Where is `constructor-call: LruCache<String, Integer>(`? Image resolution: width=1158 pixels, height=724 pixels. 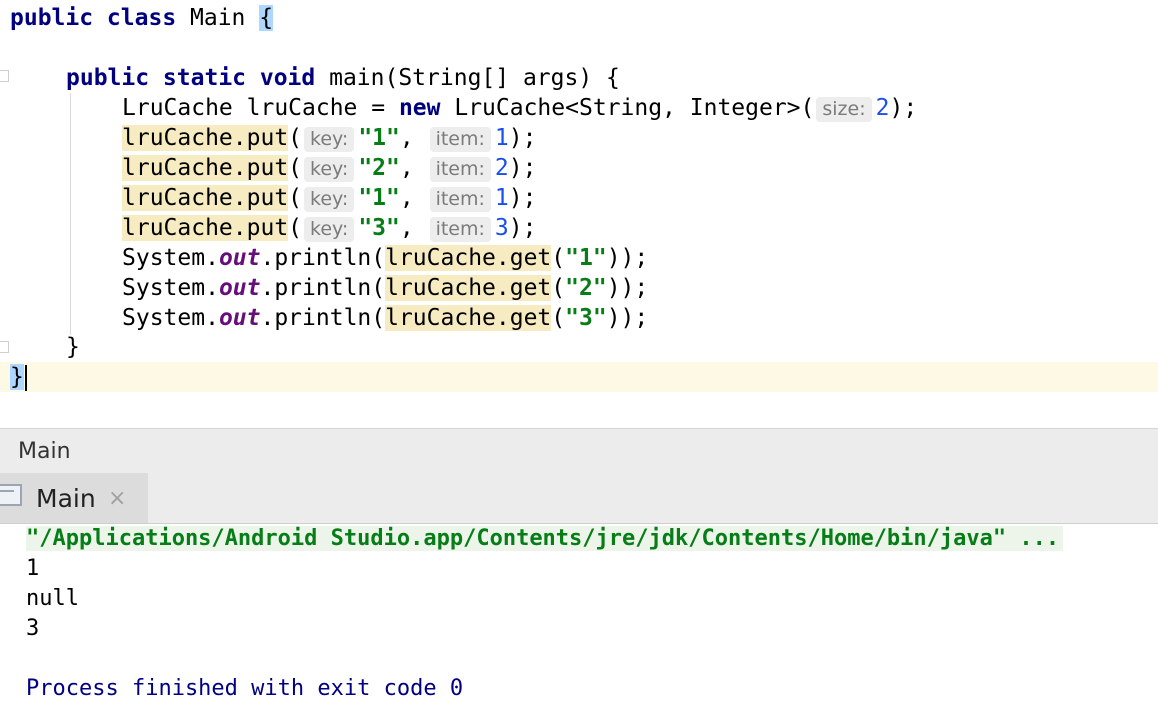 constructor-call: LruCache<String, Integer>( is located at coordinates (627, 108).